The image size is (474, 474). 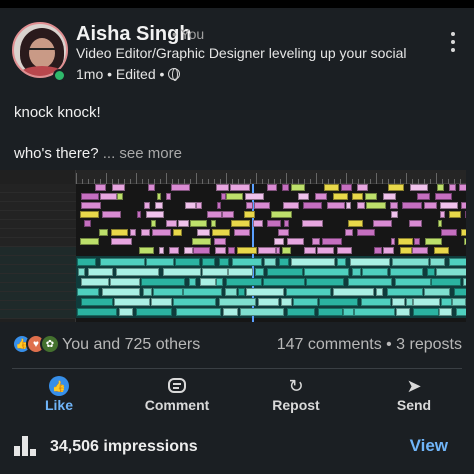 What do you see at coordinates (131, 345) in the screenshot?
I see `reactions-count: You and 725 others` at bounding box center [131, 345].